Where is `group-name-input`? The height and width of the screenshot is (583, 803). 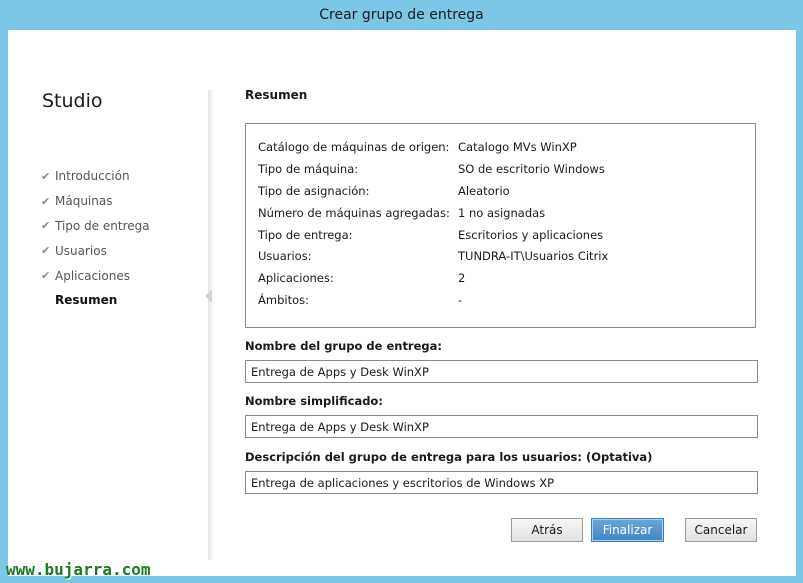
group-name-input is located at coordinates (501, 371).